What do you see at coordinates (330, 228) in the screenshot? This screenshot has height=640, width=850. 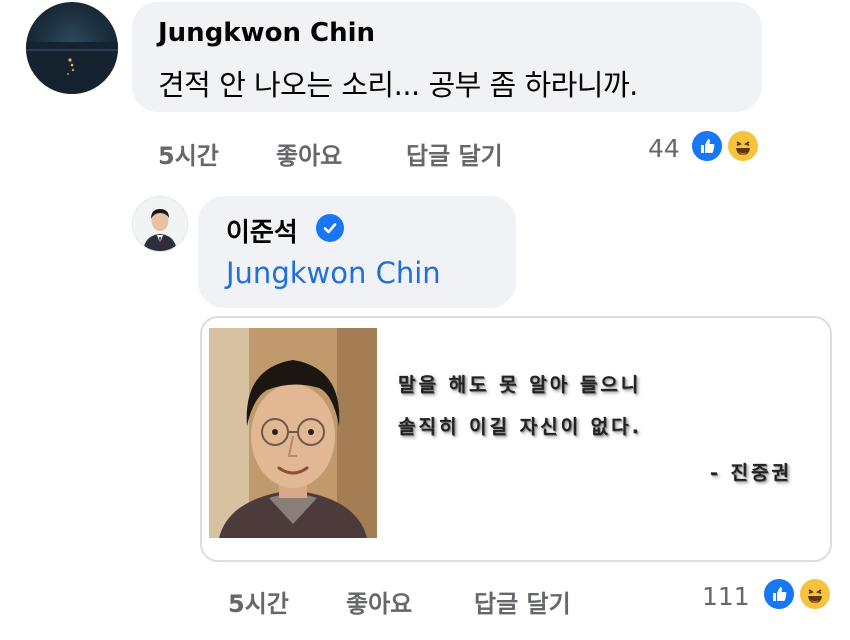 I see `verified-badge-icon` at bounding box center [330, 228].